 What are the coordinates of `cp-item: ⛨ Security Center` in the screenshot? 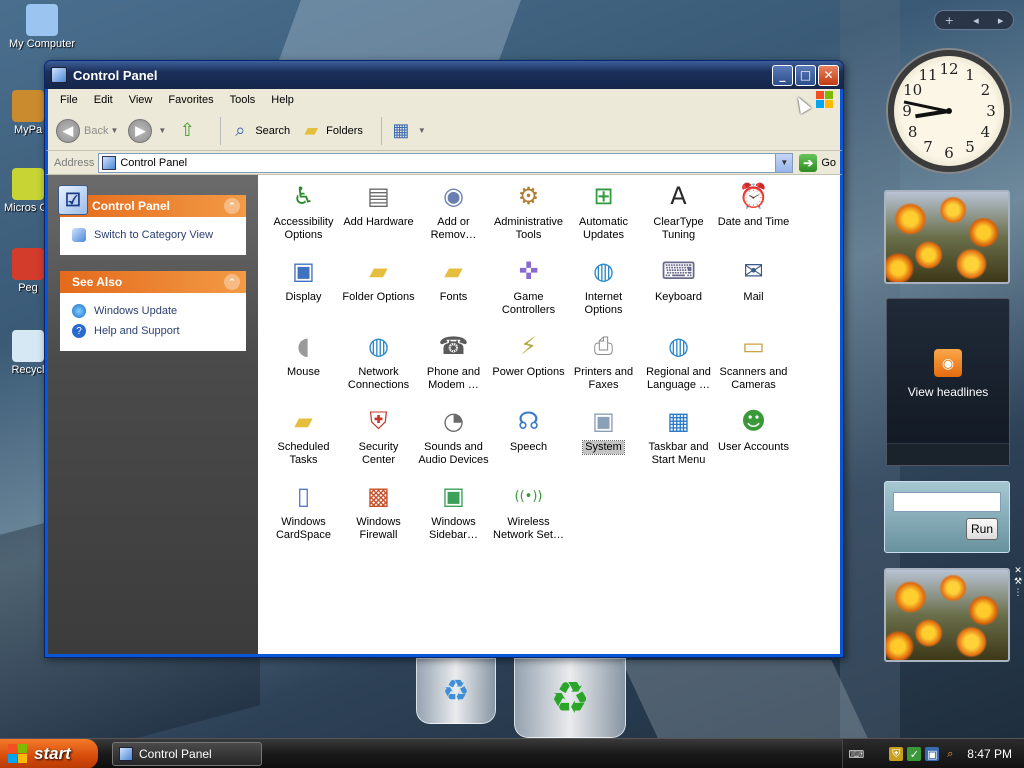 It's located at (378, 441).